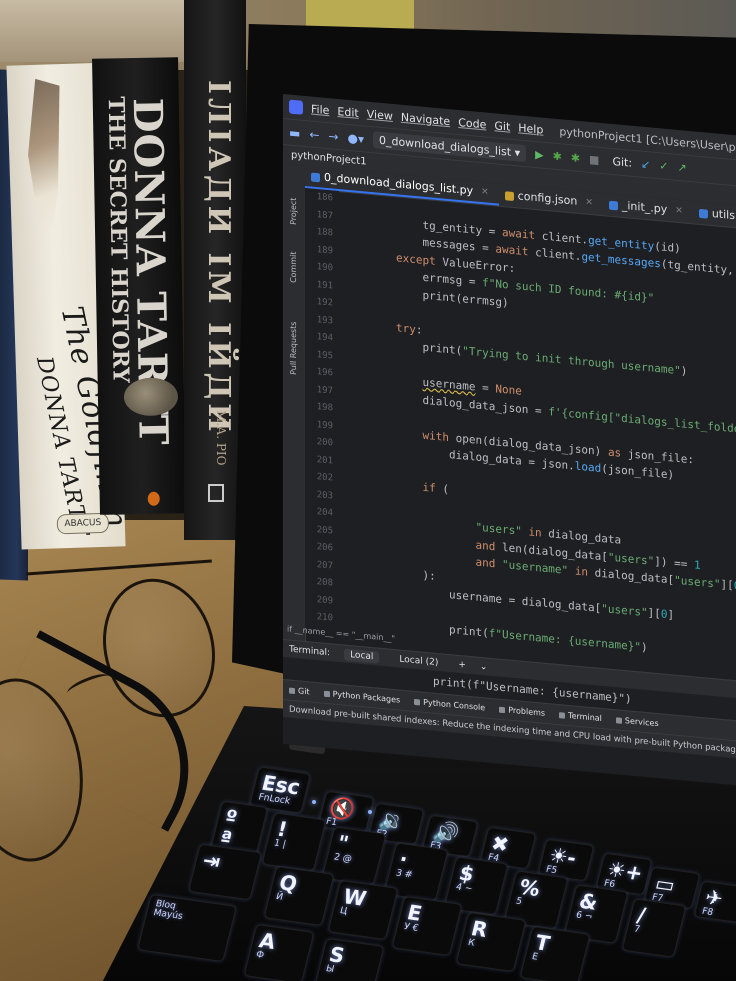 The width and height of the screenshot is (736, 981). Describe the element at coordinates (427, 926) in the screenshot. I see `keyboard-key: EУ €` at that location.